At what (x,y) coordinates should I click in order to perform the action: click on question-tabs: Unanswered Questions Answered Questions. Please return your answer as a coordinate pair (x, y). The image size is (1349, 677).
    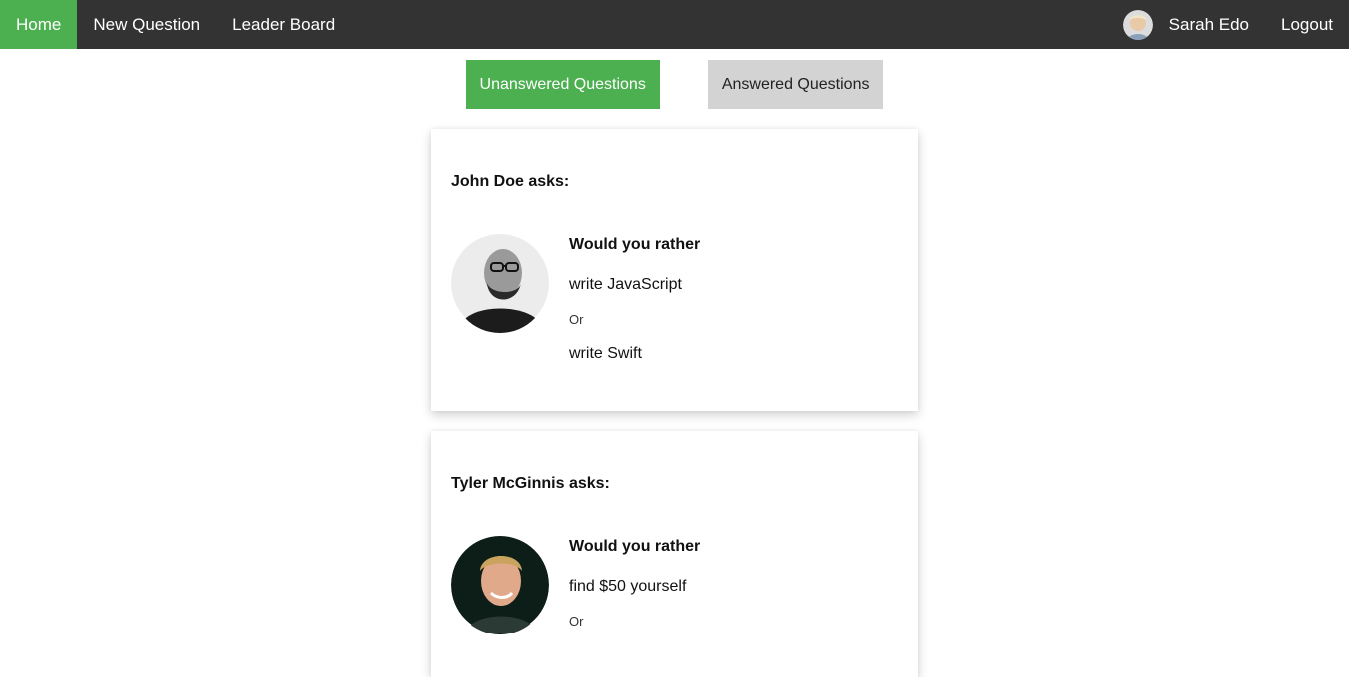
    Looking at the image, I should click on (674, 84).